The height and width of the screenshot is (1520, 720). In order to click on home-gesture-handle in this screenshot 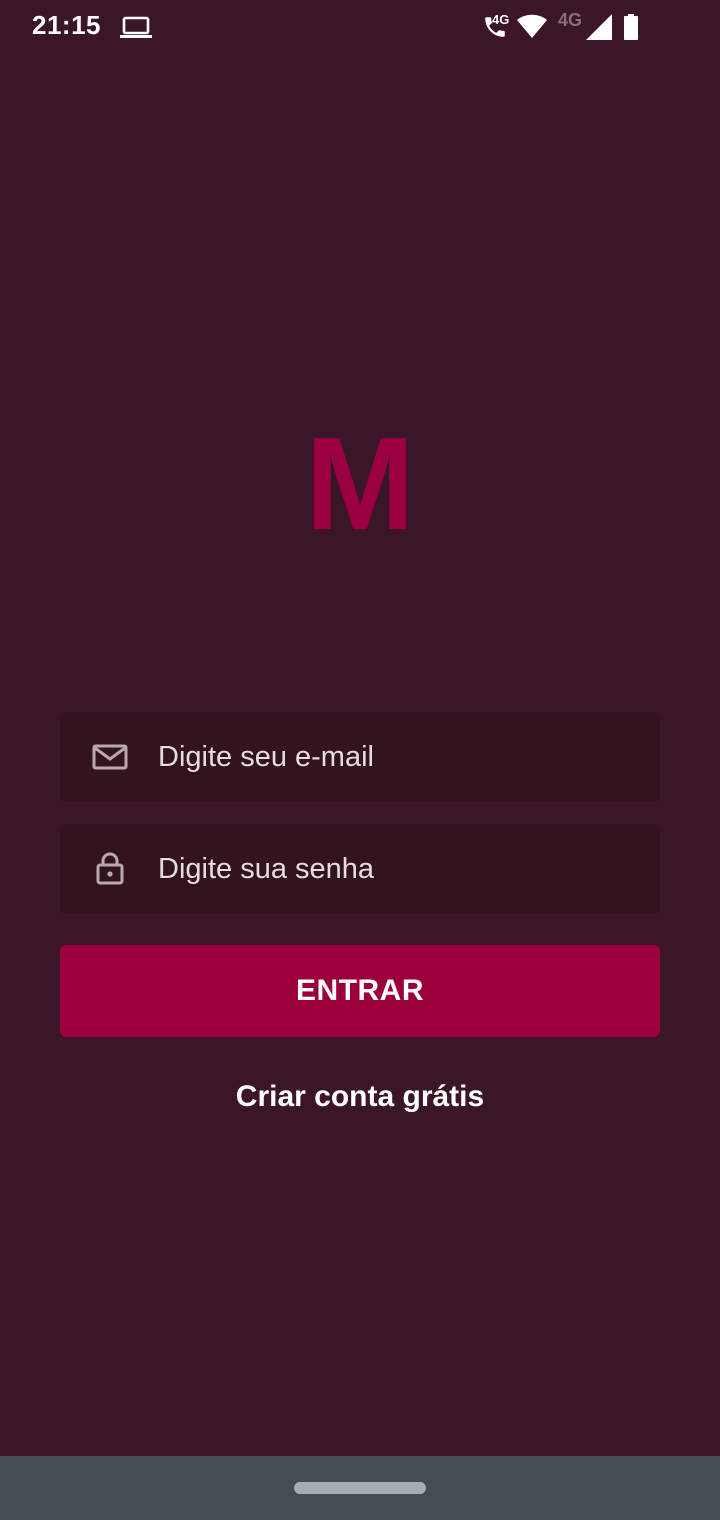, I will do `click(360, 1488)`.